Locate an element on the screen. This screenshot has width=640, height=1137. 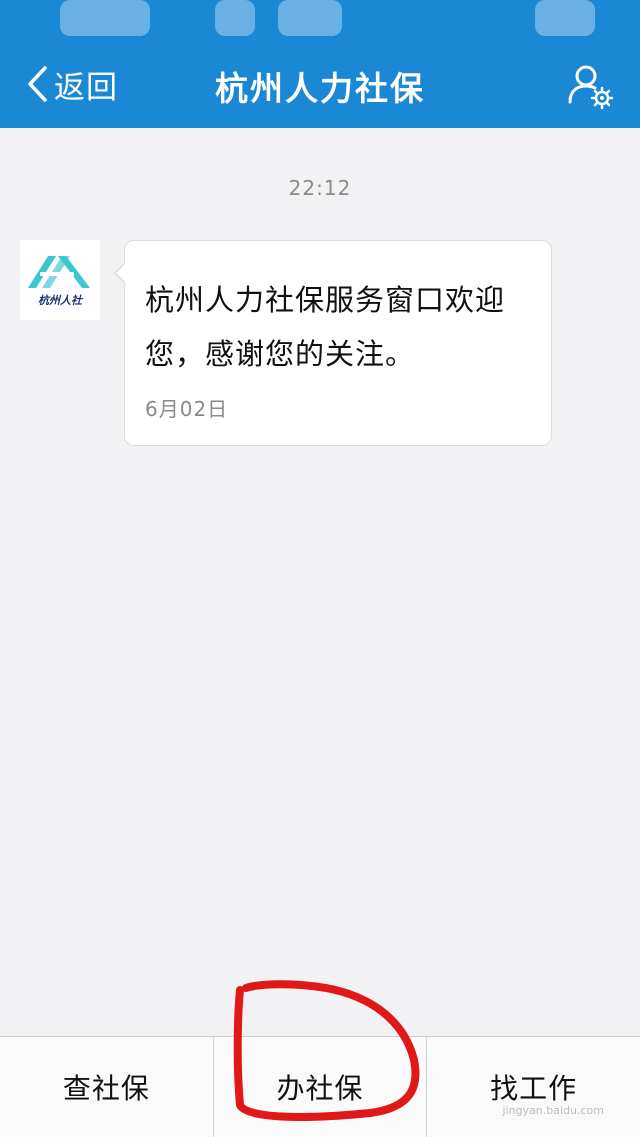
menu-item-handle-social-security: 办社保 is located at coordinates (319, 1087).